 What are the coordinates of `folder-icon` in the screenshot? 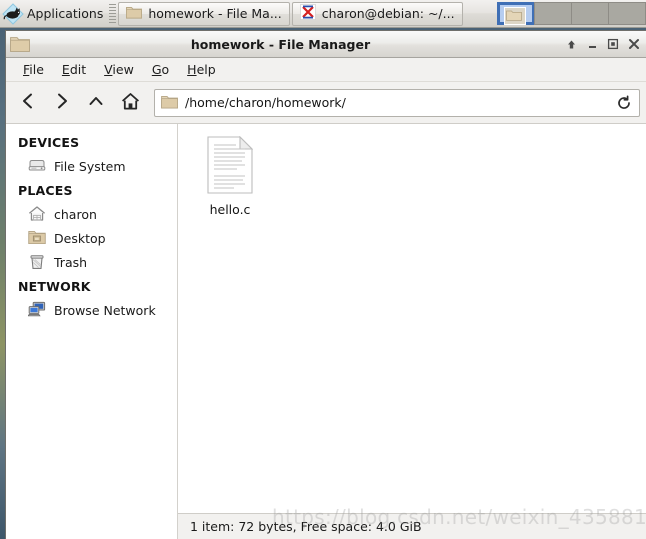 It's located at (134, 13).